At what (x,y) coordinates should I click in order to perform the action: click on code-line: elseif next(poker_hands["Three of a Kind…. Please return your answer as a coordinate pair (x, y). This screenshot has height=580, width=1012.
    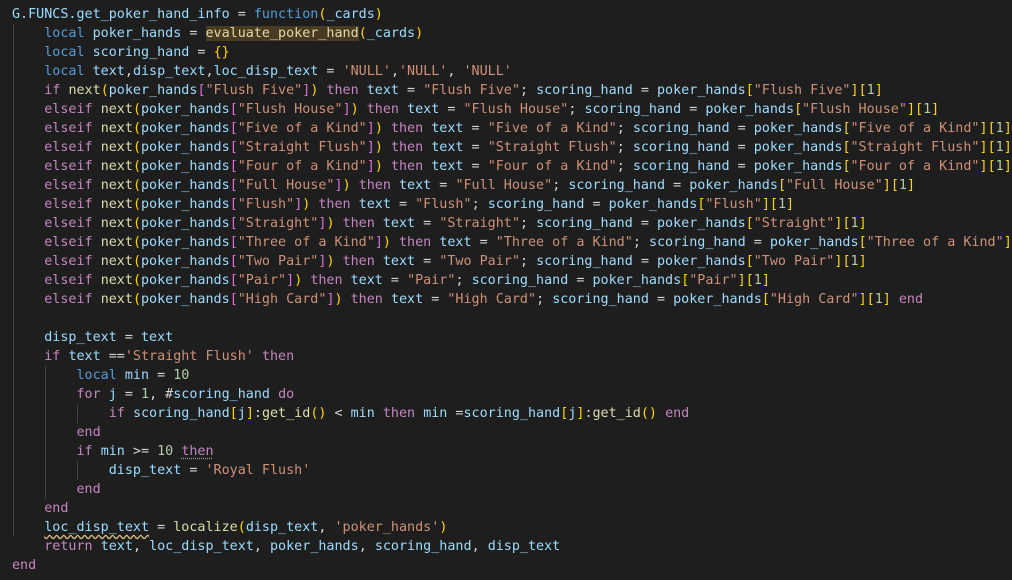
    Looking at the image, I should click on (512, 242).